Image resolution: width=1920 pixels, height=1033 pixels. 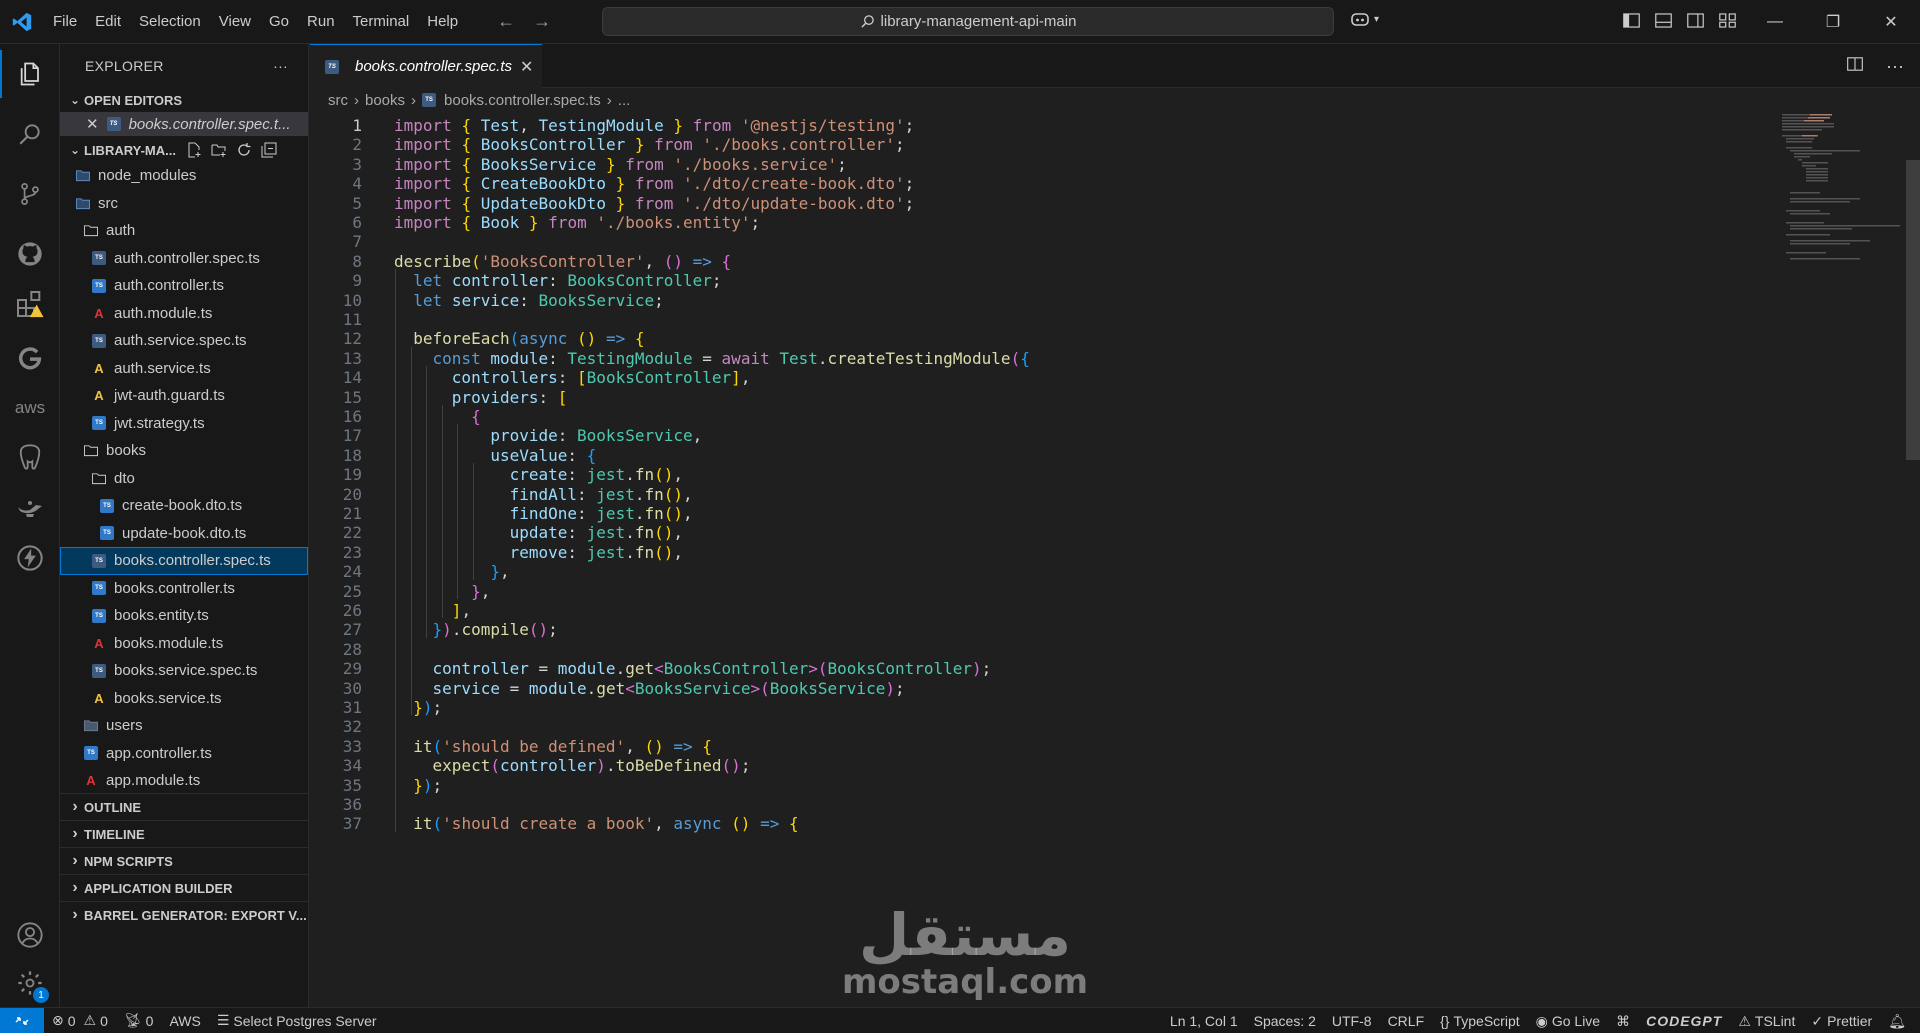 I want to click on back-arrow-icon: ←, so click(x=506, y=21).